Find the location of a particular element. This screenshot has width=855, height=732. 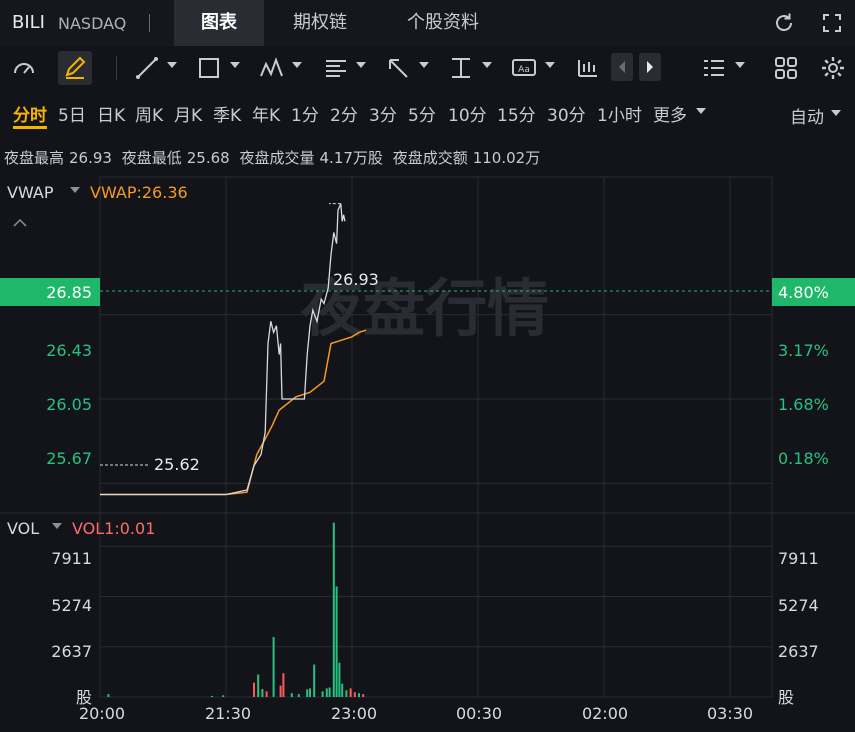

pct-tick-label: 0.18% is located at coordinates (803, 458).